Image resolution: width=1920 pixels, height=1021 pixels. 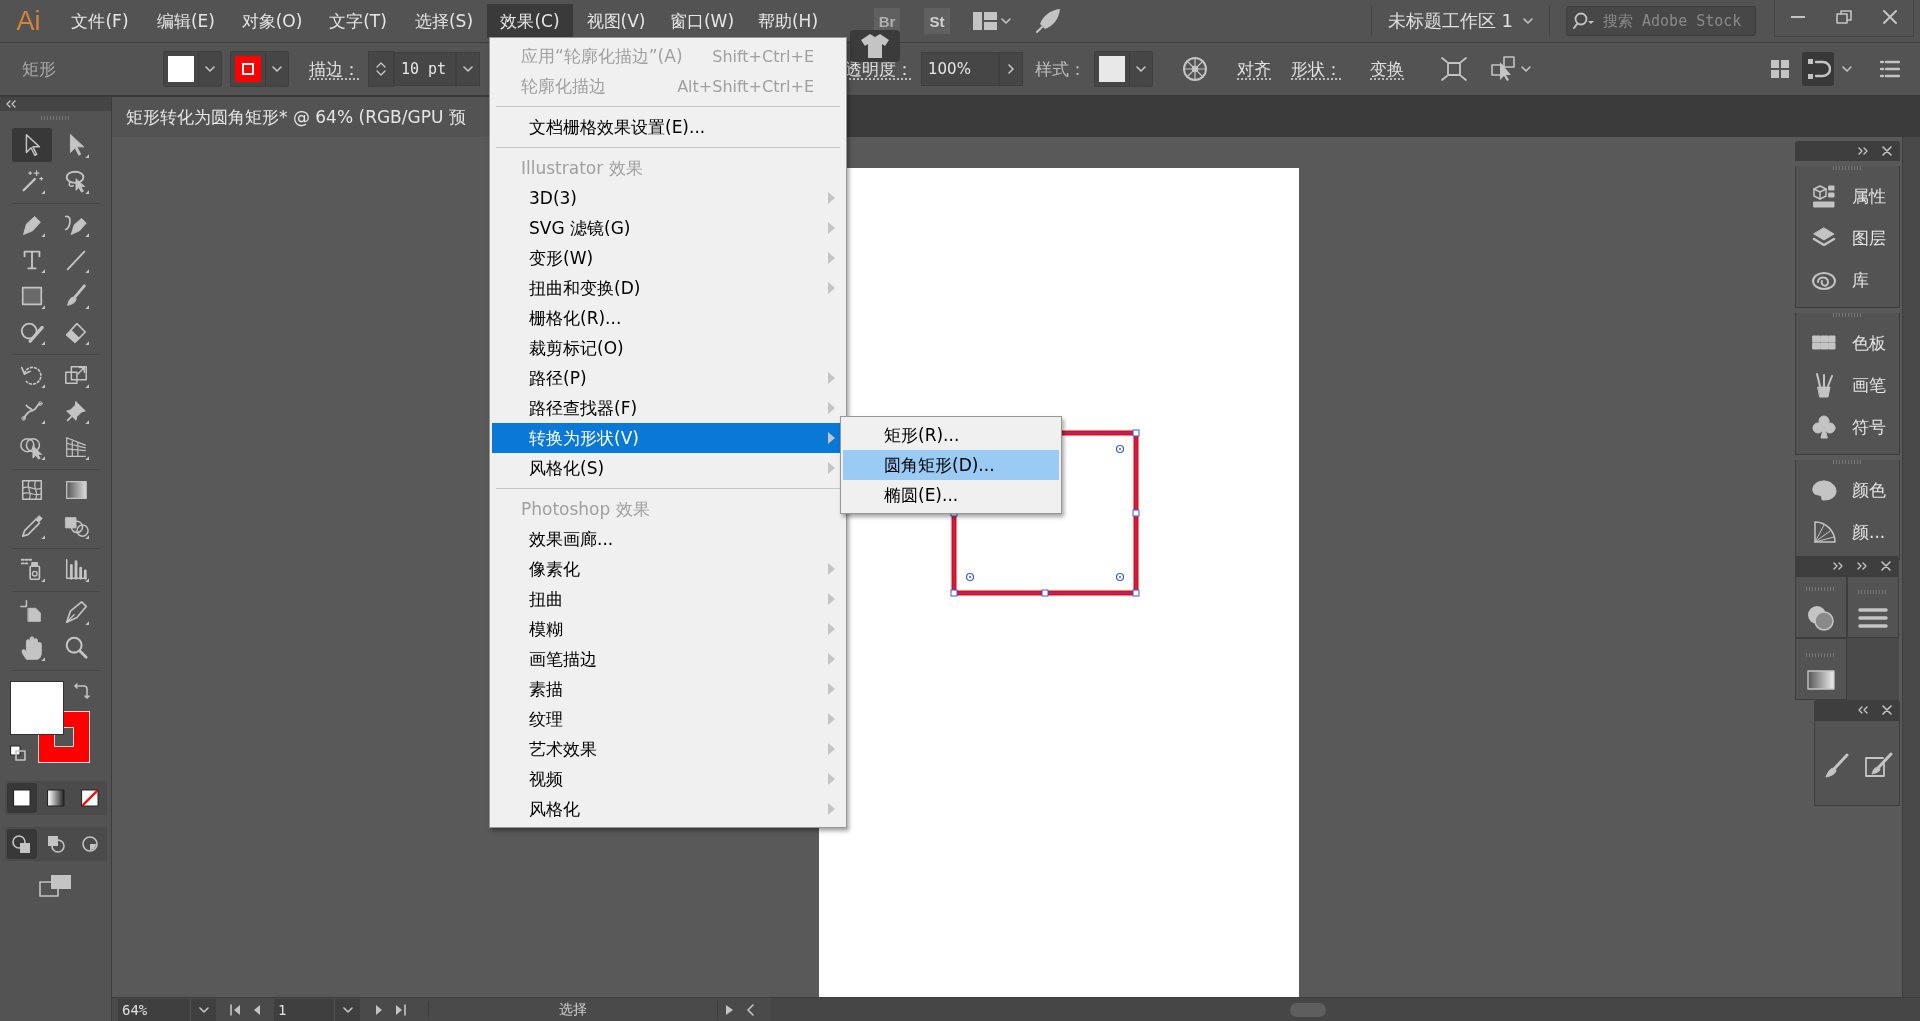 What do you see at coordinates (729, 1009) in the screenshot?
I see `play-icon` at bounding box center [729, 1009].